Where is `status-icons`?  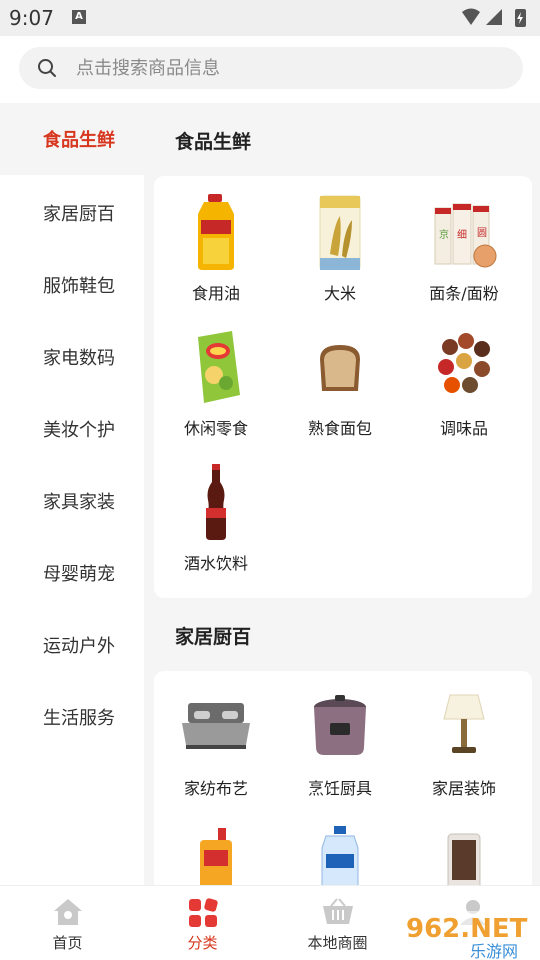
status-icons is located at coordinates (494, 17).